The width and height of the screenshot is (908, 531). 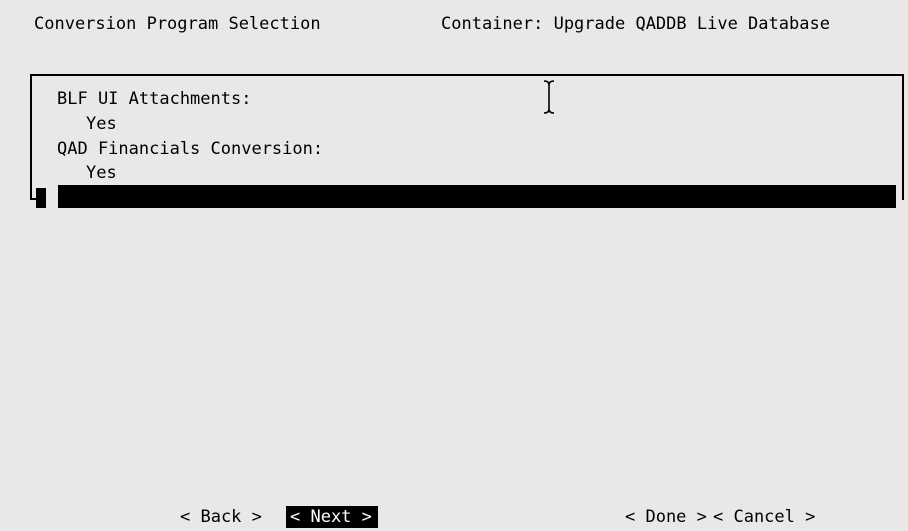 I want to click on setting-value-qad-financials-conversion: Yes, so click(x=101, y=173).